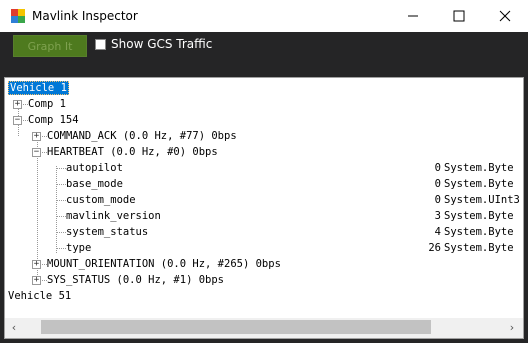  What do you see at coordinates (47, 104) in the screenshot?
I see `tree-node-comp-1: Comp 1` at bounding box center [47, 104].